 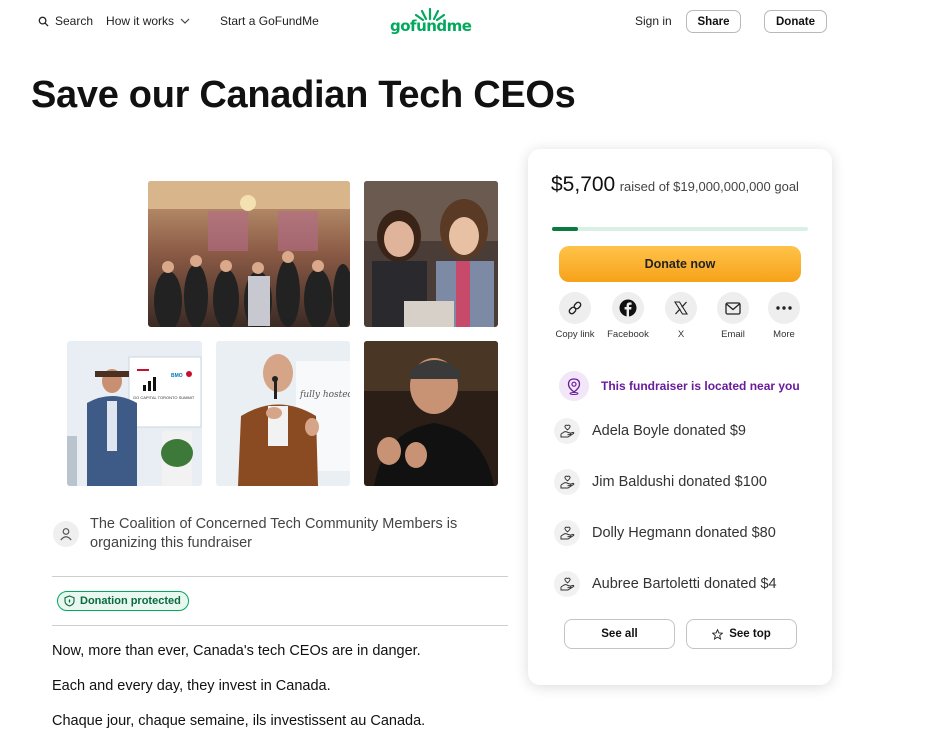 What do you see at coordinates (130, 601) in the screenshot?
I see `donation-protected-label: Donation protected` at bounding box center [130, 601].